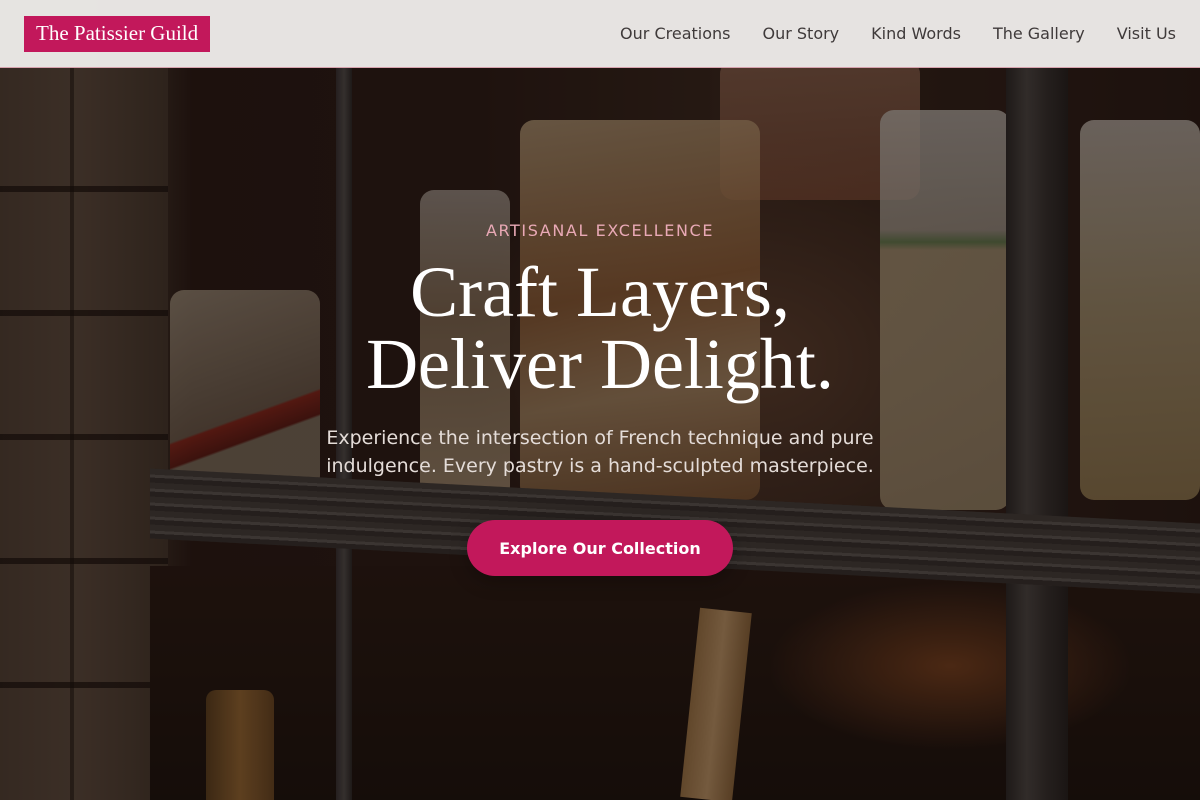  What do you see at coordinates (600, 364) in the screenshot?
I see `hero-headline-line-2: Deliver Delight.` at bounding box center [600, 364].